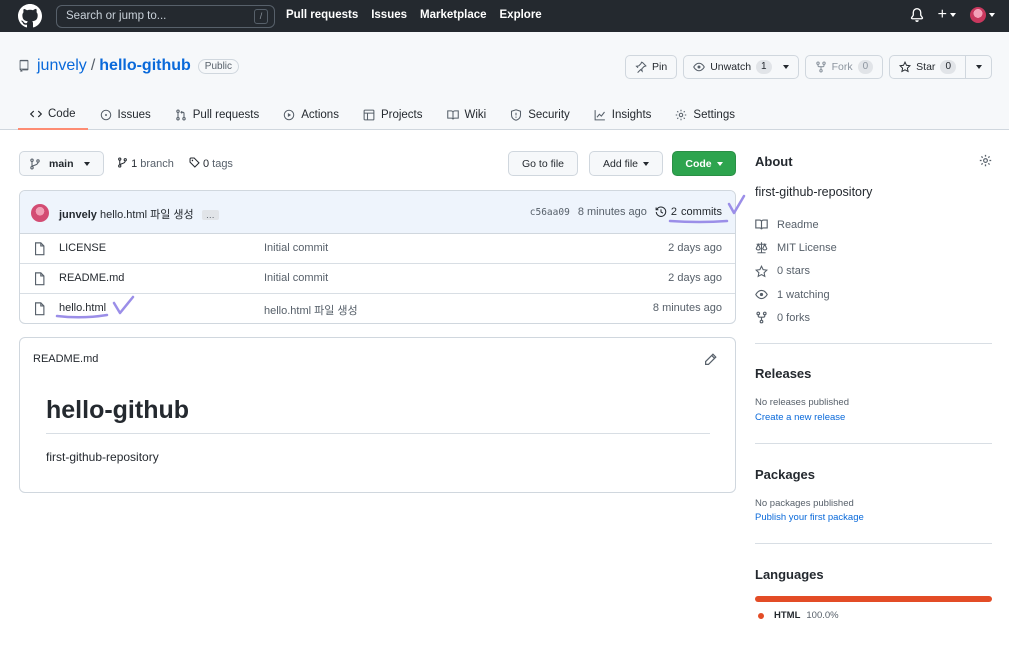 The height and width of the screenshot is (645, 1009). What do you see at coordinates (761, 615) in the screenshot?
I see `language-color-dot` at bounding box center [761, 615].